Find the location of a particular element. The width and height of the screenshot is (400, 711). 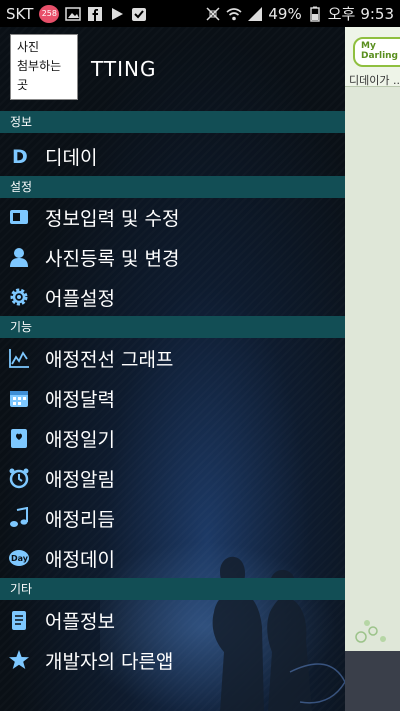

profile-photo-placeholder: 사진 첨부하는 곳 is located at coordinates (44, 67).